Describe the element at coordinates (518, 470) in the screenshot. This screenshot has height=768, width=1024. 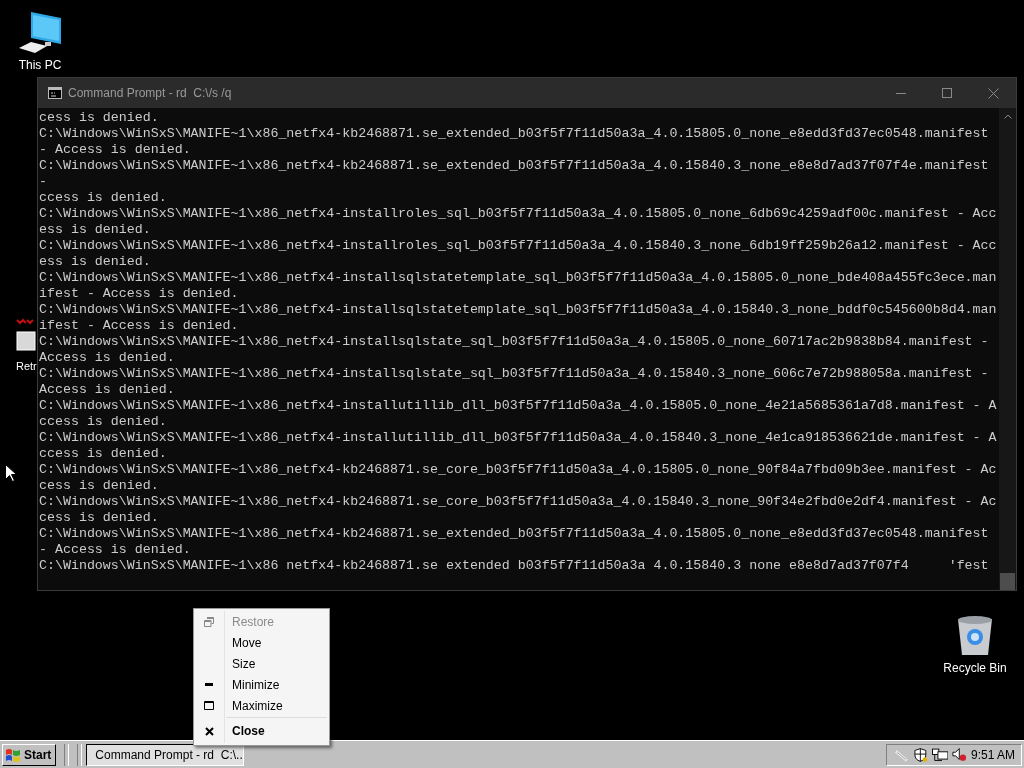
I see `console-line: C:\Windows\WinSxS\MANIFE~1\x86_netfx4-kb2468871.se_core_b03f5f7f11d50a3a_4.0.15805.0_none_90f84a7fbd09b3ee.manifest - Ac` at that location.